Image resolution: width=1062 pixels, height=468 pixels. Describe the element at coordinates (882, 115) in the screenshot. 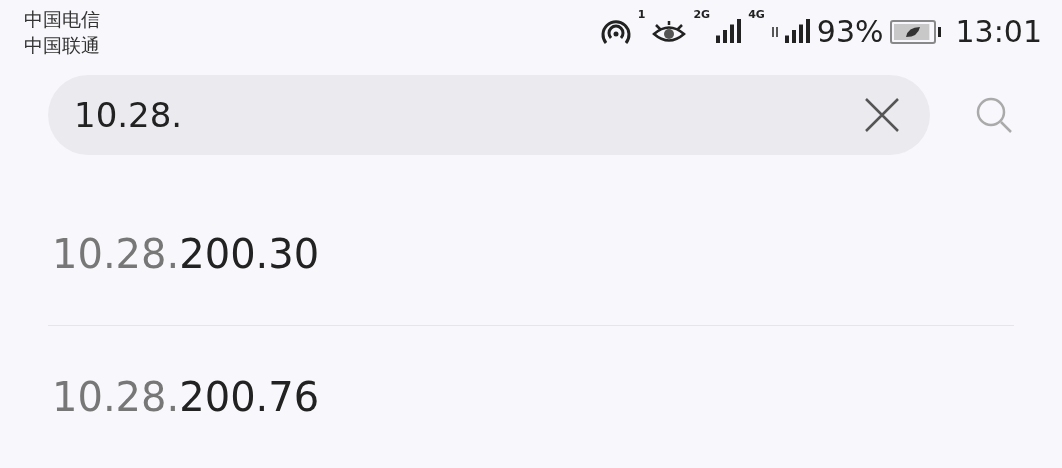

I see `clear-icon` at that location.